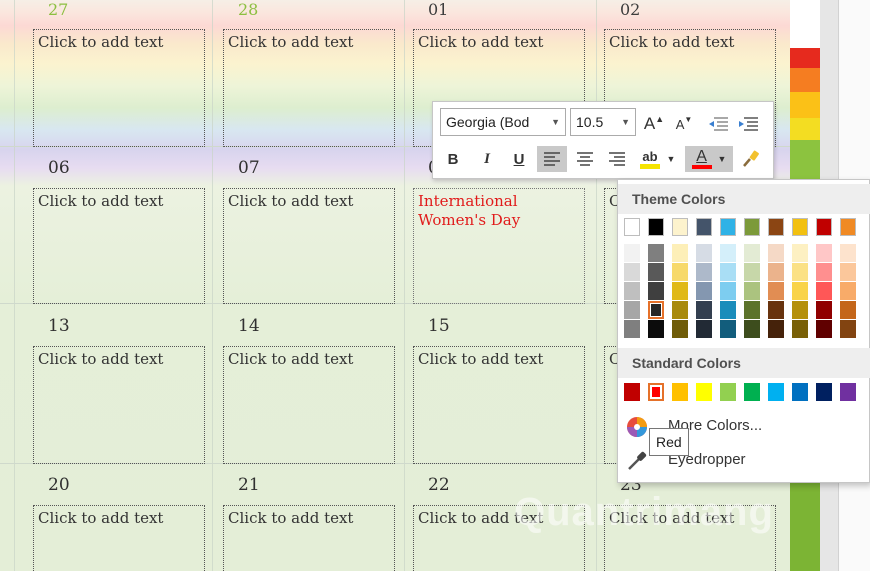  What do you see at coordinates (519, 159) in the screenshot?
I see `underline-button: U` at bounding box center [519, 159].